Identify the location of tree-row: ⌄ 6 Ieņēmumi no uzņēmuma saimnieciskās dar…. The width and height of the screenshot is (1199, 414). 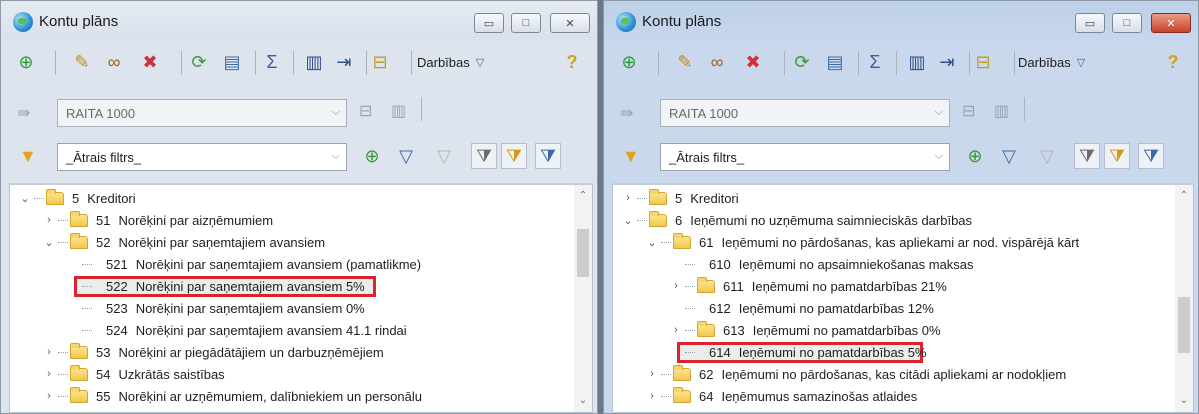
(796, 220).